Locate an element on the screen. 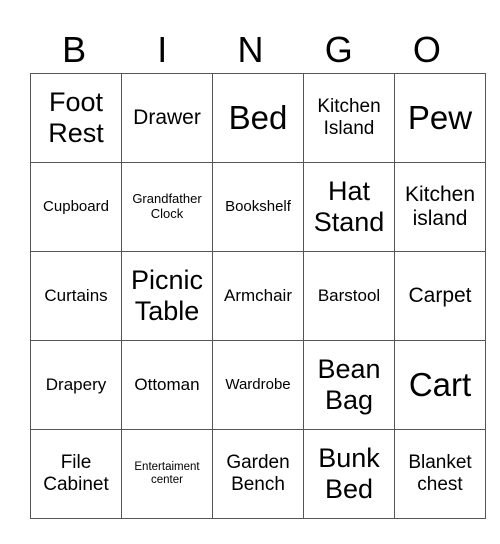  bingo-cell: Entertaiment center is located at coordinates (167, 474).